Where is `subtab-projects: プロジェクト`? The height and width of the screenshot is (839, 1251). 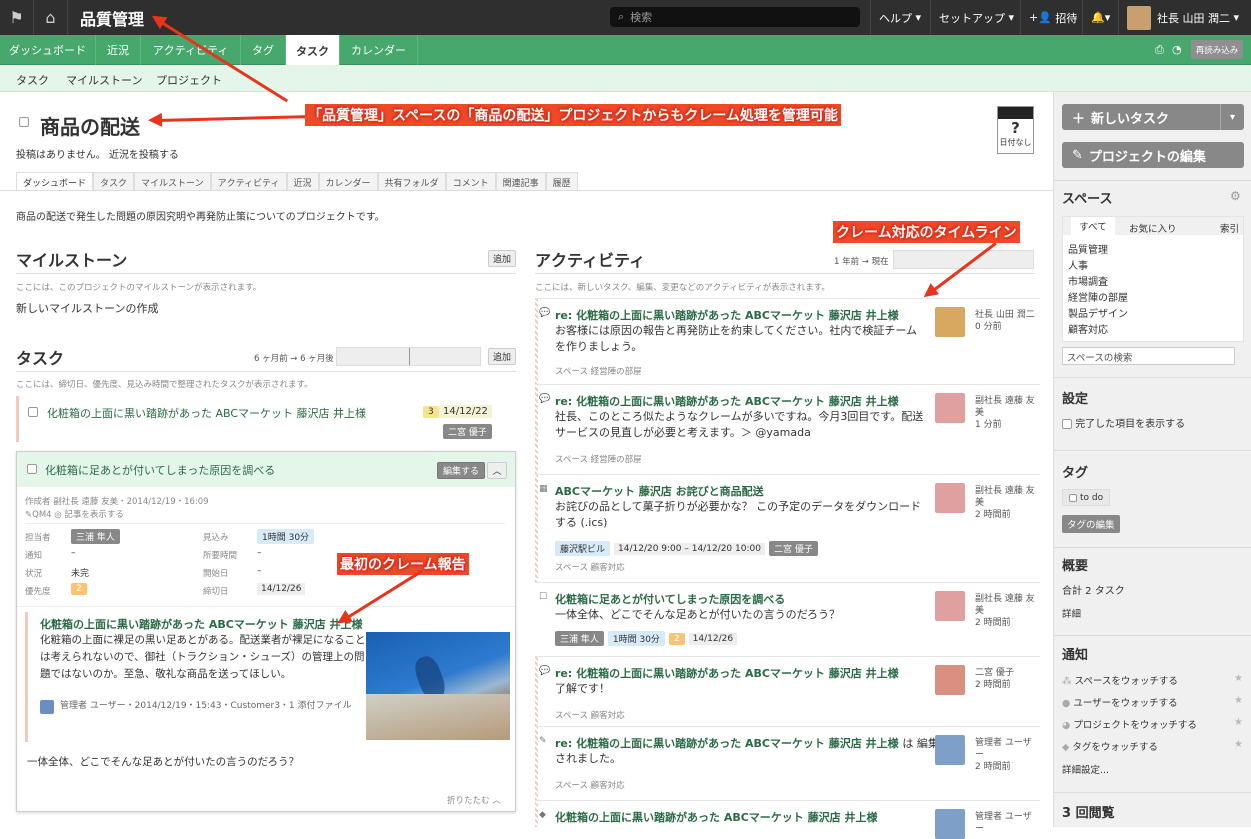
subtab-projects: プロジェクト is located at coordinates (189, 80).